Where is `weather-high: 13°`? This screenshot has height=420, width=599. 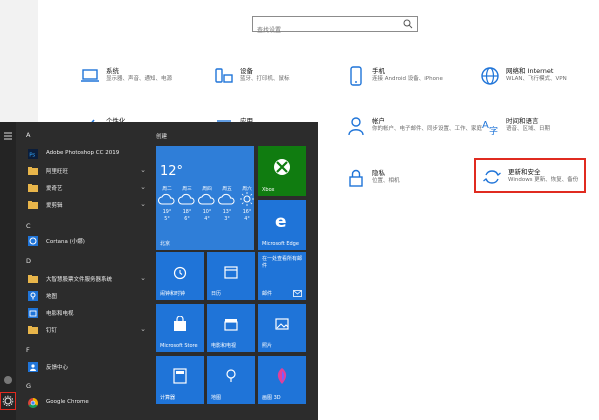
weather-high: 13° is located at coordinates (227, 212).